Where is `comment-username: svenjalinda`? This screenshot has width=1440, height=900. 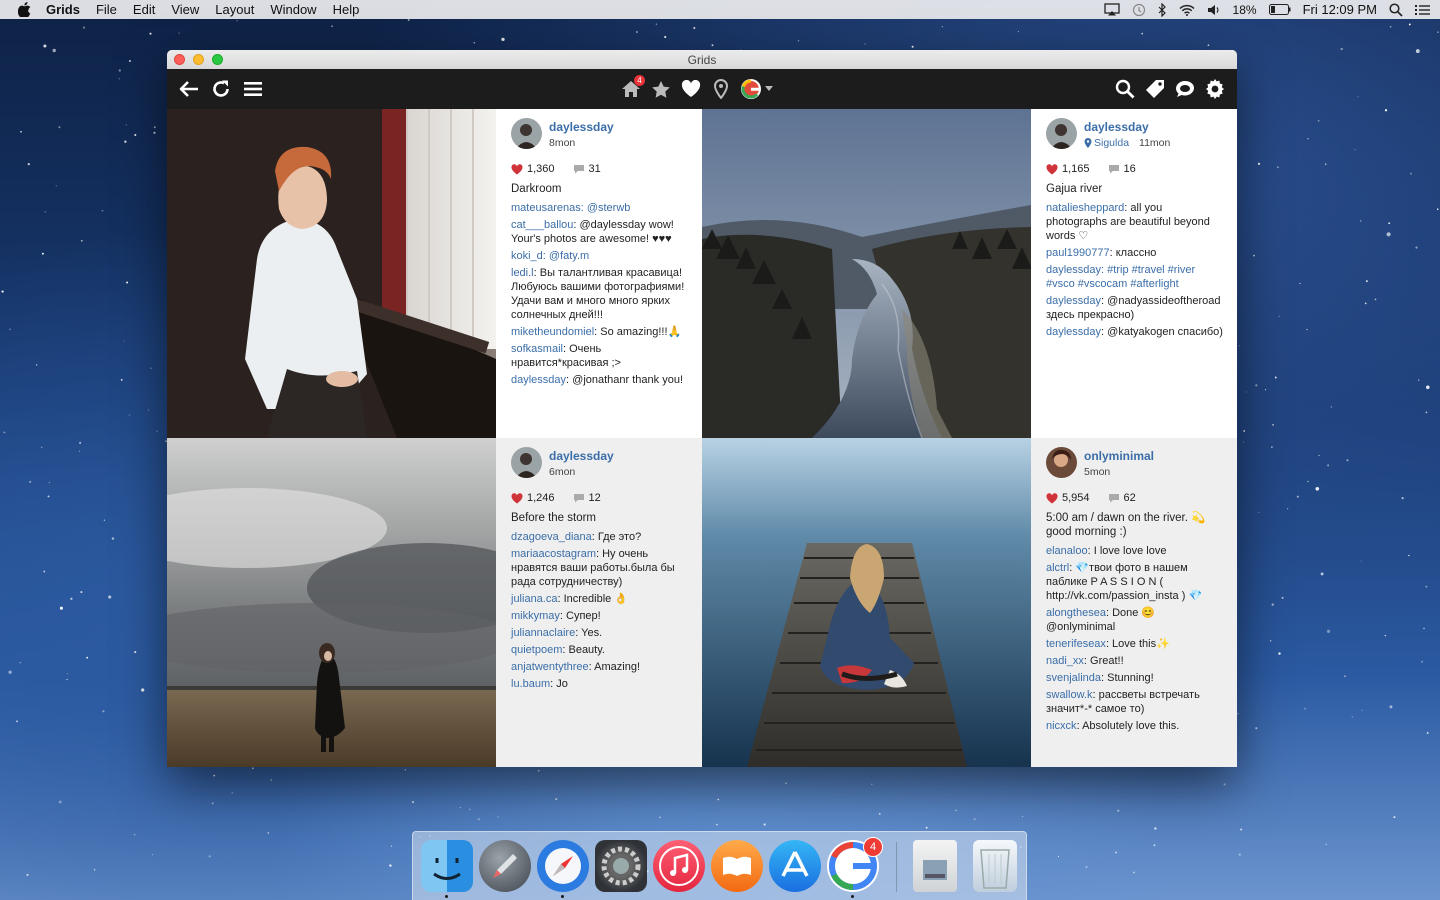 comment-username: svenjalinda is located at coordinates (1073, 678).